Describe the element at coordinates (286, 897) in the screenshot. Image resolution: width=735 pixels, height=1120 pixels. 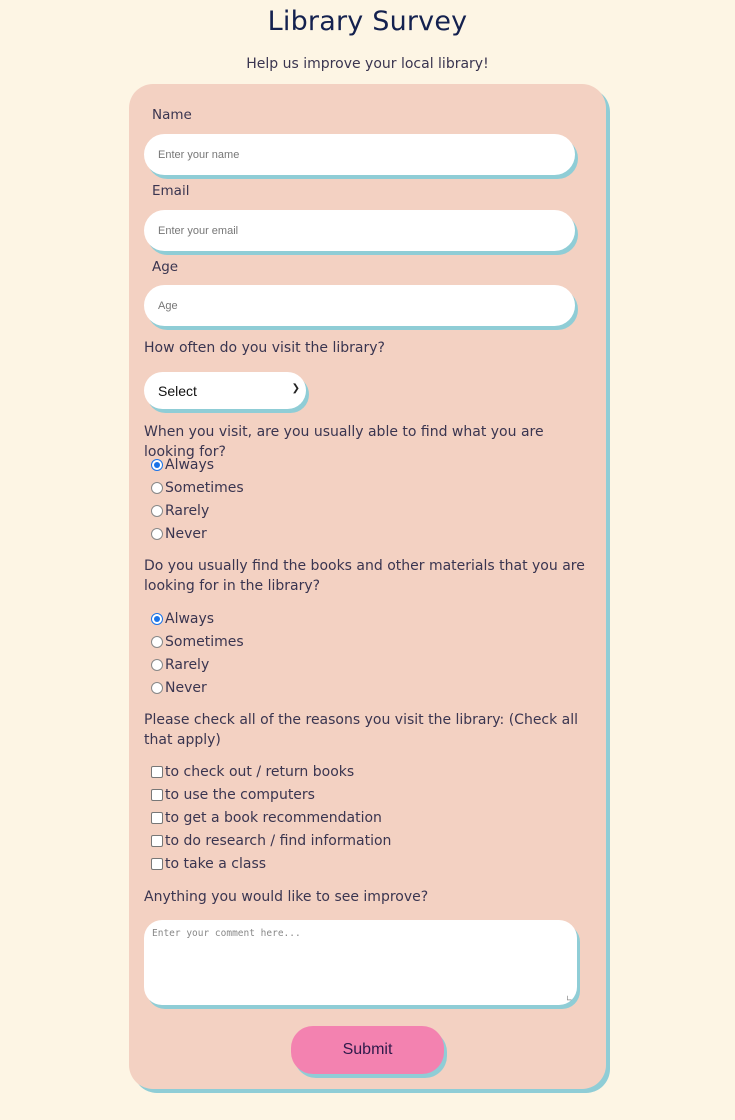
I see `improve-question: Anything you would like to see improve?` at that location.